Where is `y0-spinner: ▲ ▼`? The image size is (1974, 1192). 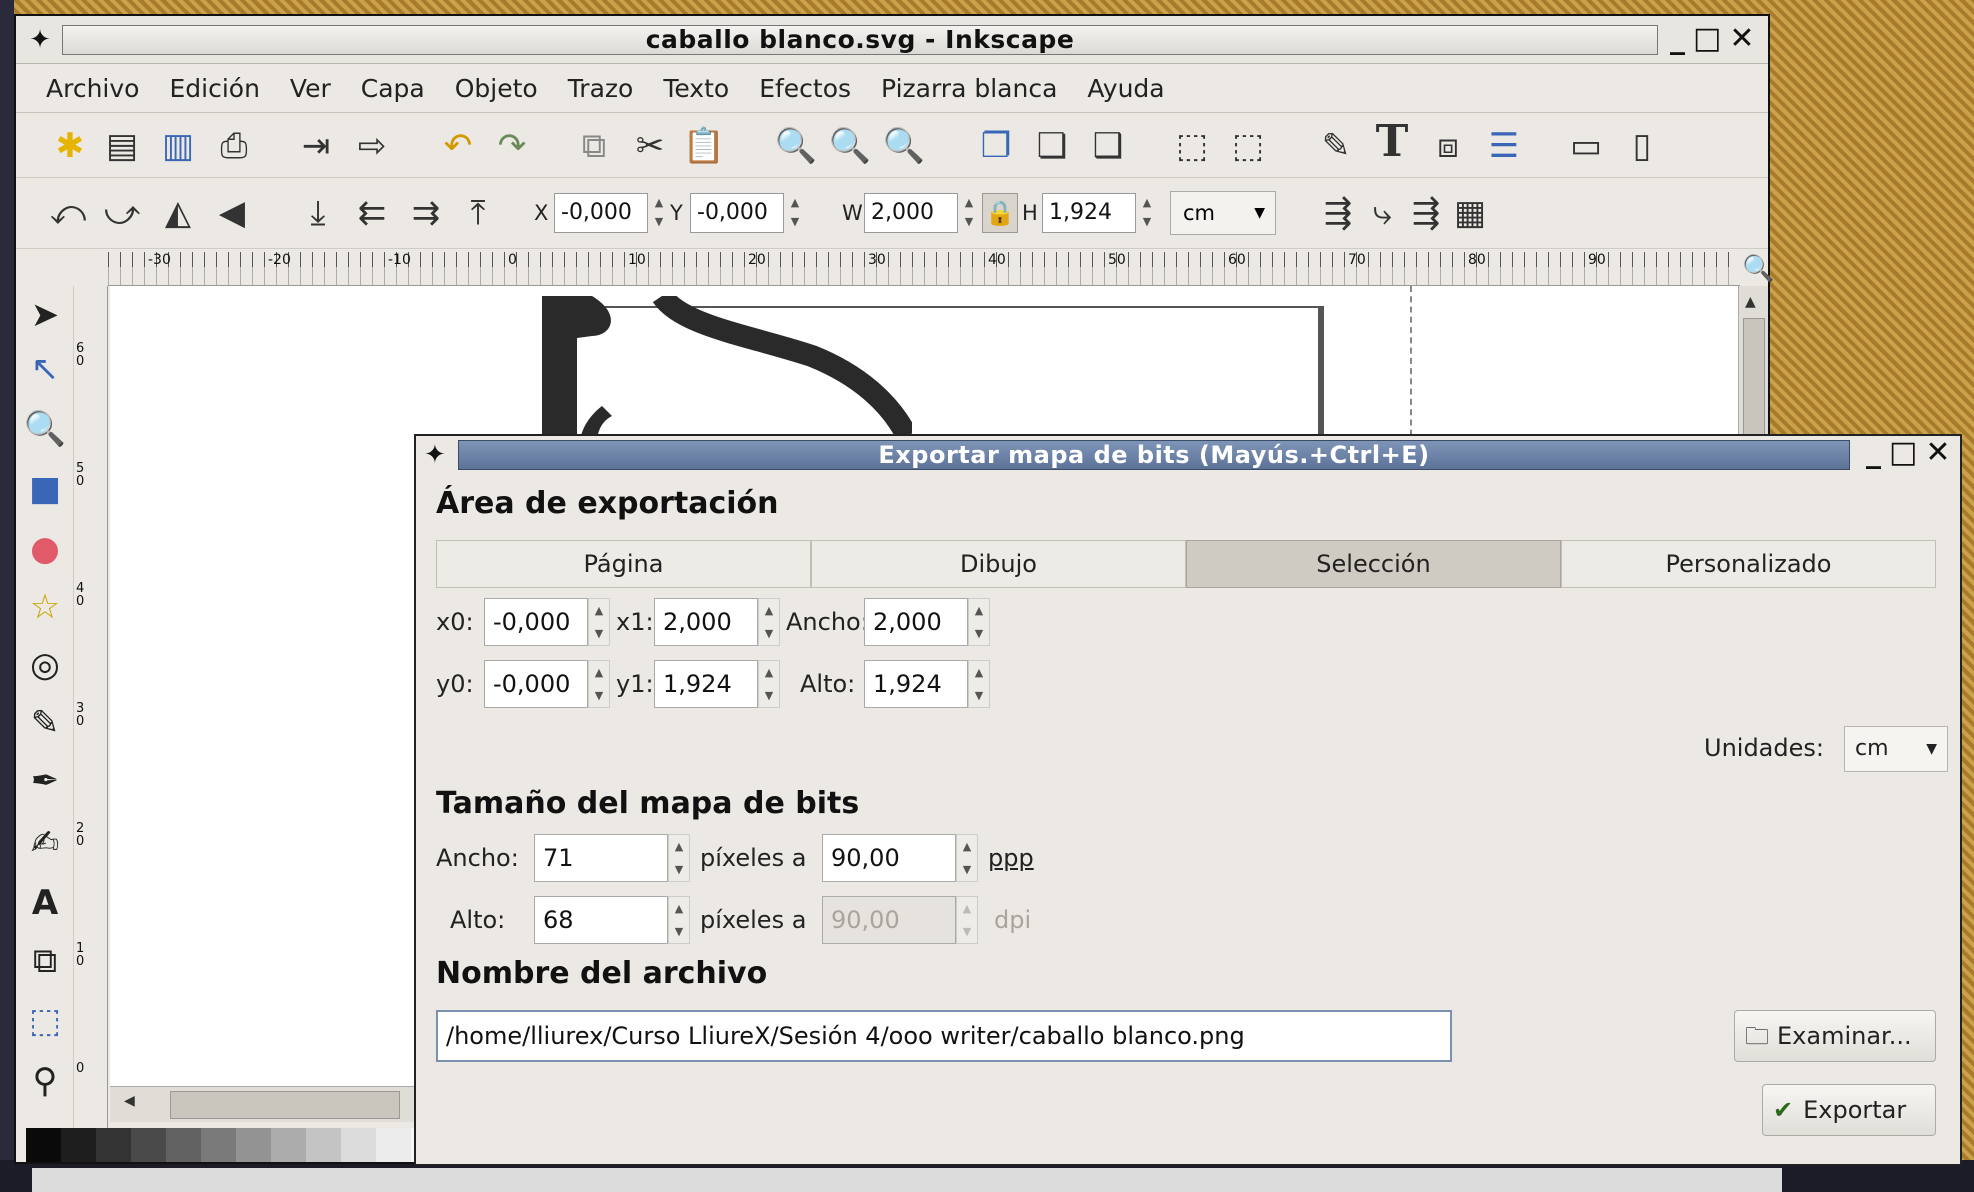
y0-spinner: ▲ ▼ is located at coordinates (599, 684).